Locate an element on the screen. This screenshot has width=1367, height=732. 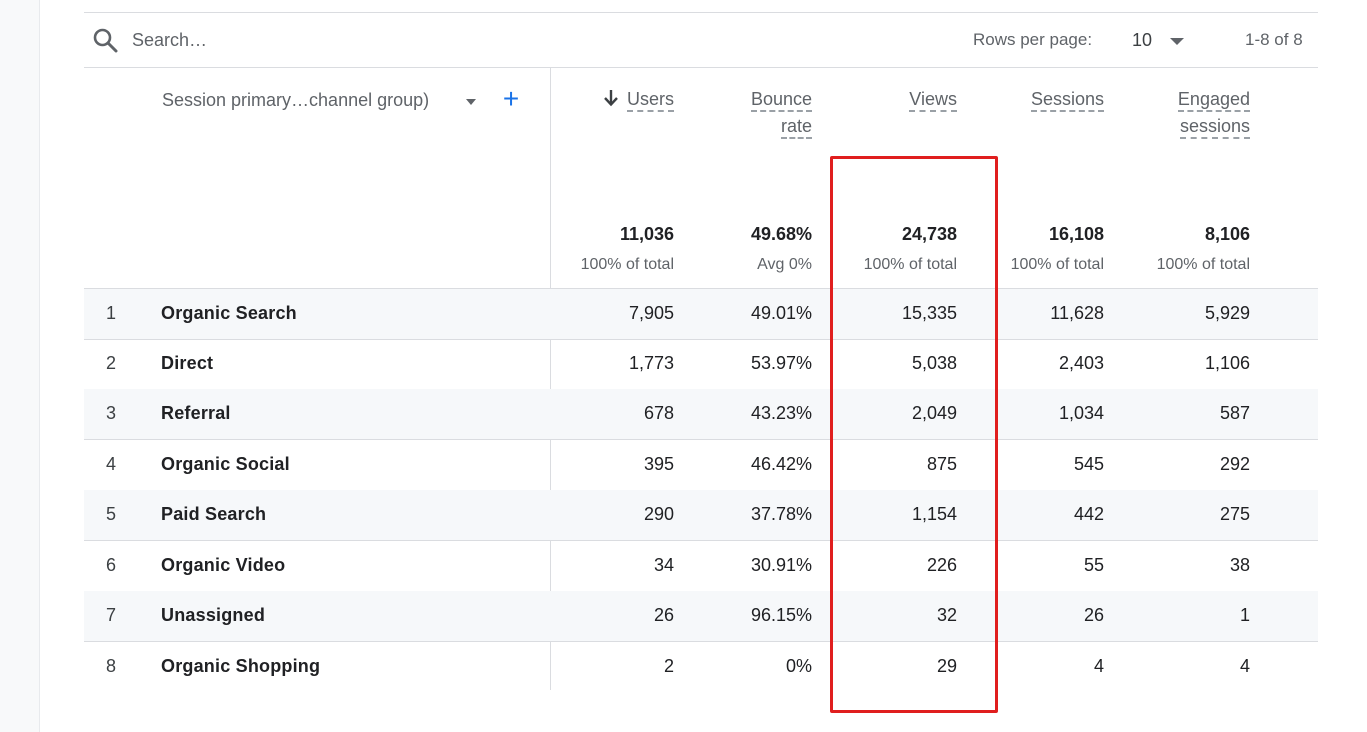
table-toolbar: Rows per page: 10 1-8 of 8 is located at coordinates (701, 40).